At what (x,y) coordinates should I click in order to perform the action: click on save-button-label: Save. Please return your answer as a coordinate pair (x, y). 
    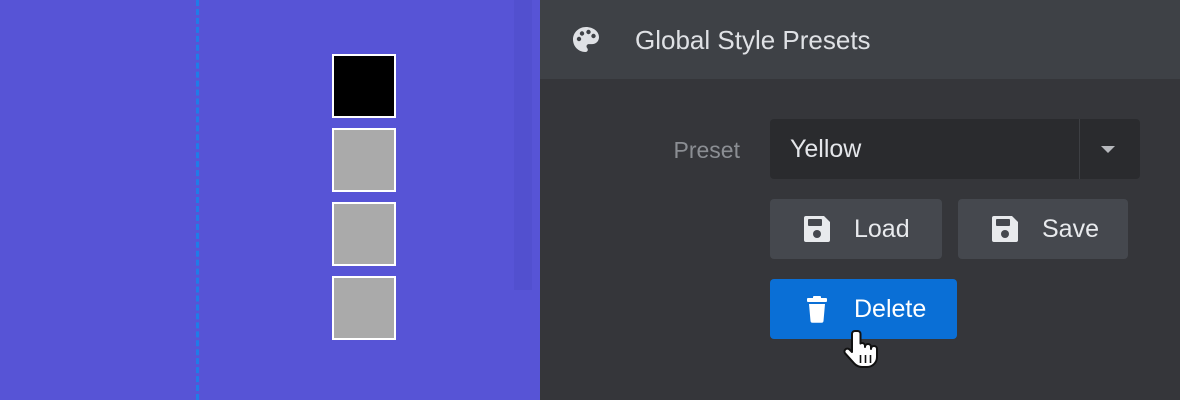
    Looking at the image, I should click on (1070, 229).